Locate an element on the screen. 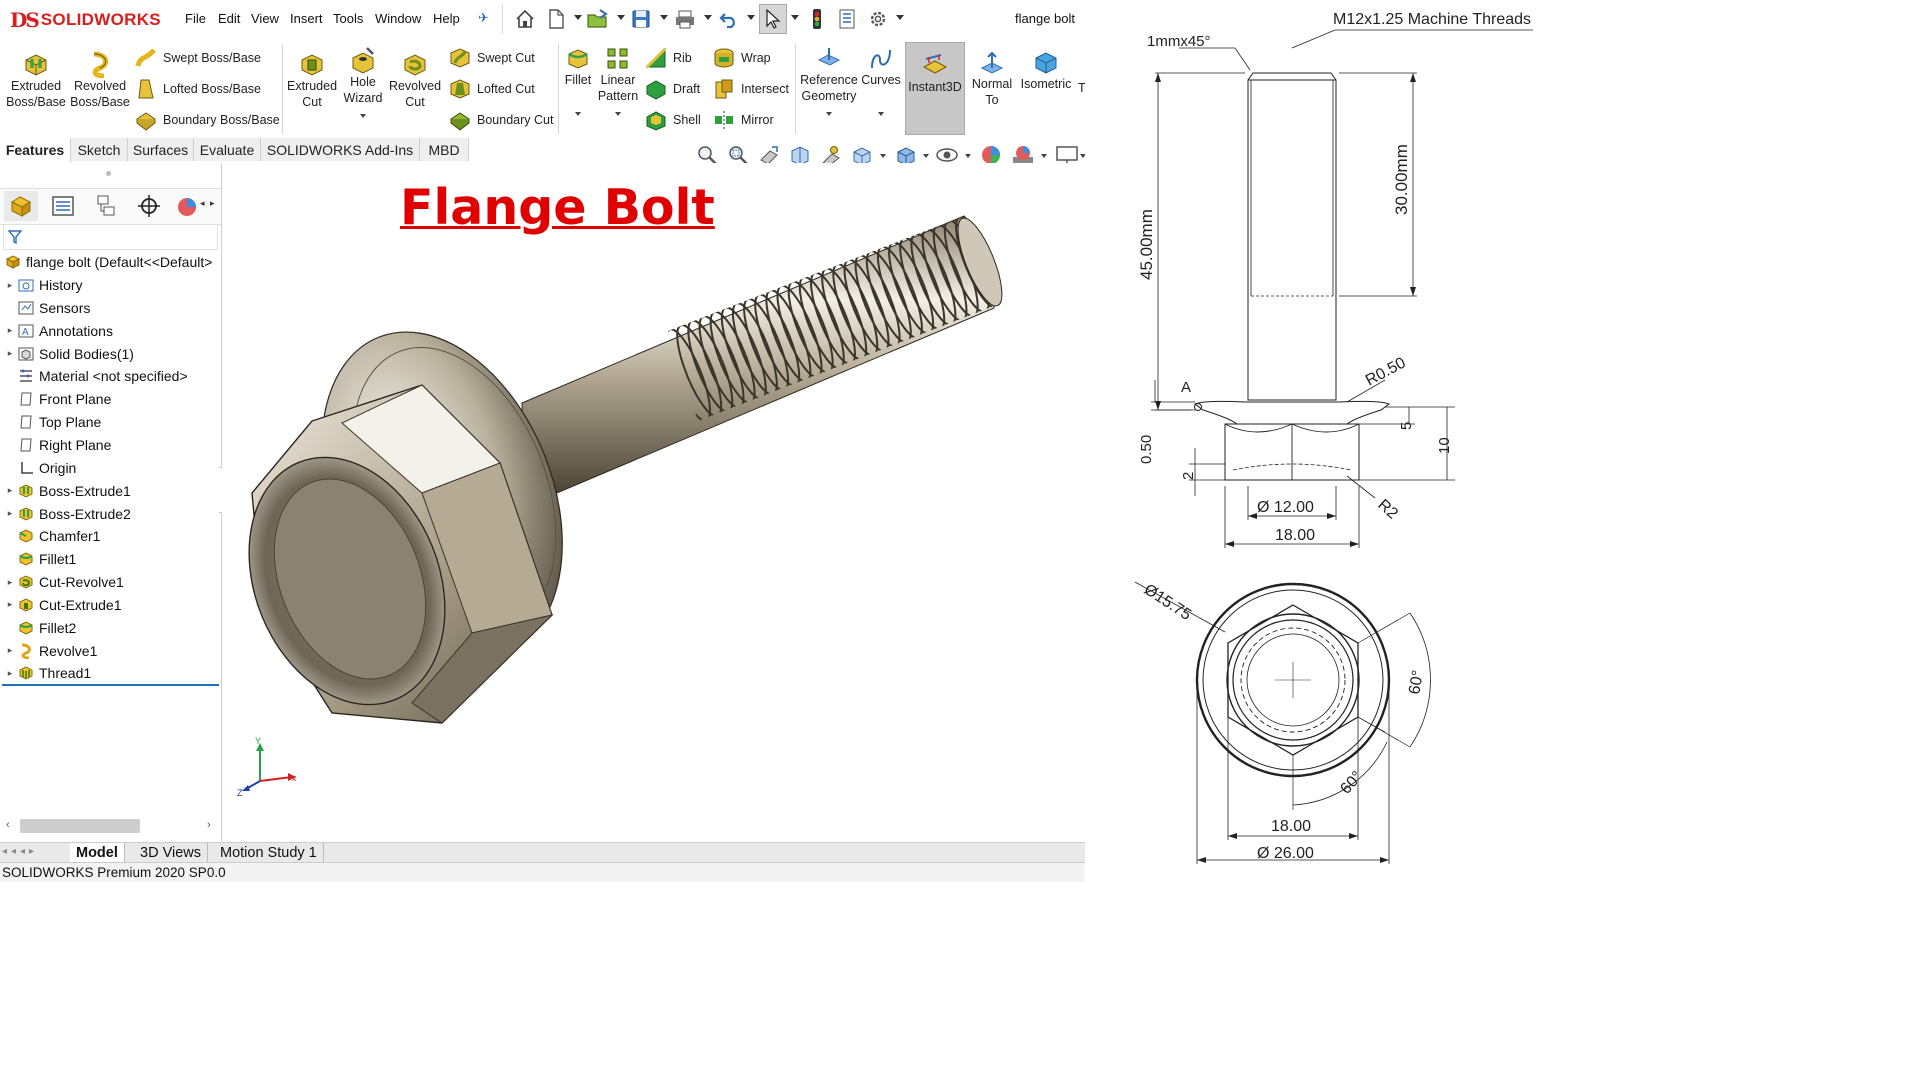 This screenshot has height=1080, width=1920. lofted-cut-button: Lofted Cut is located at coordinates (492, 89).